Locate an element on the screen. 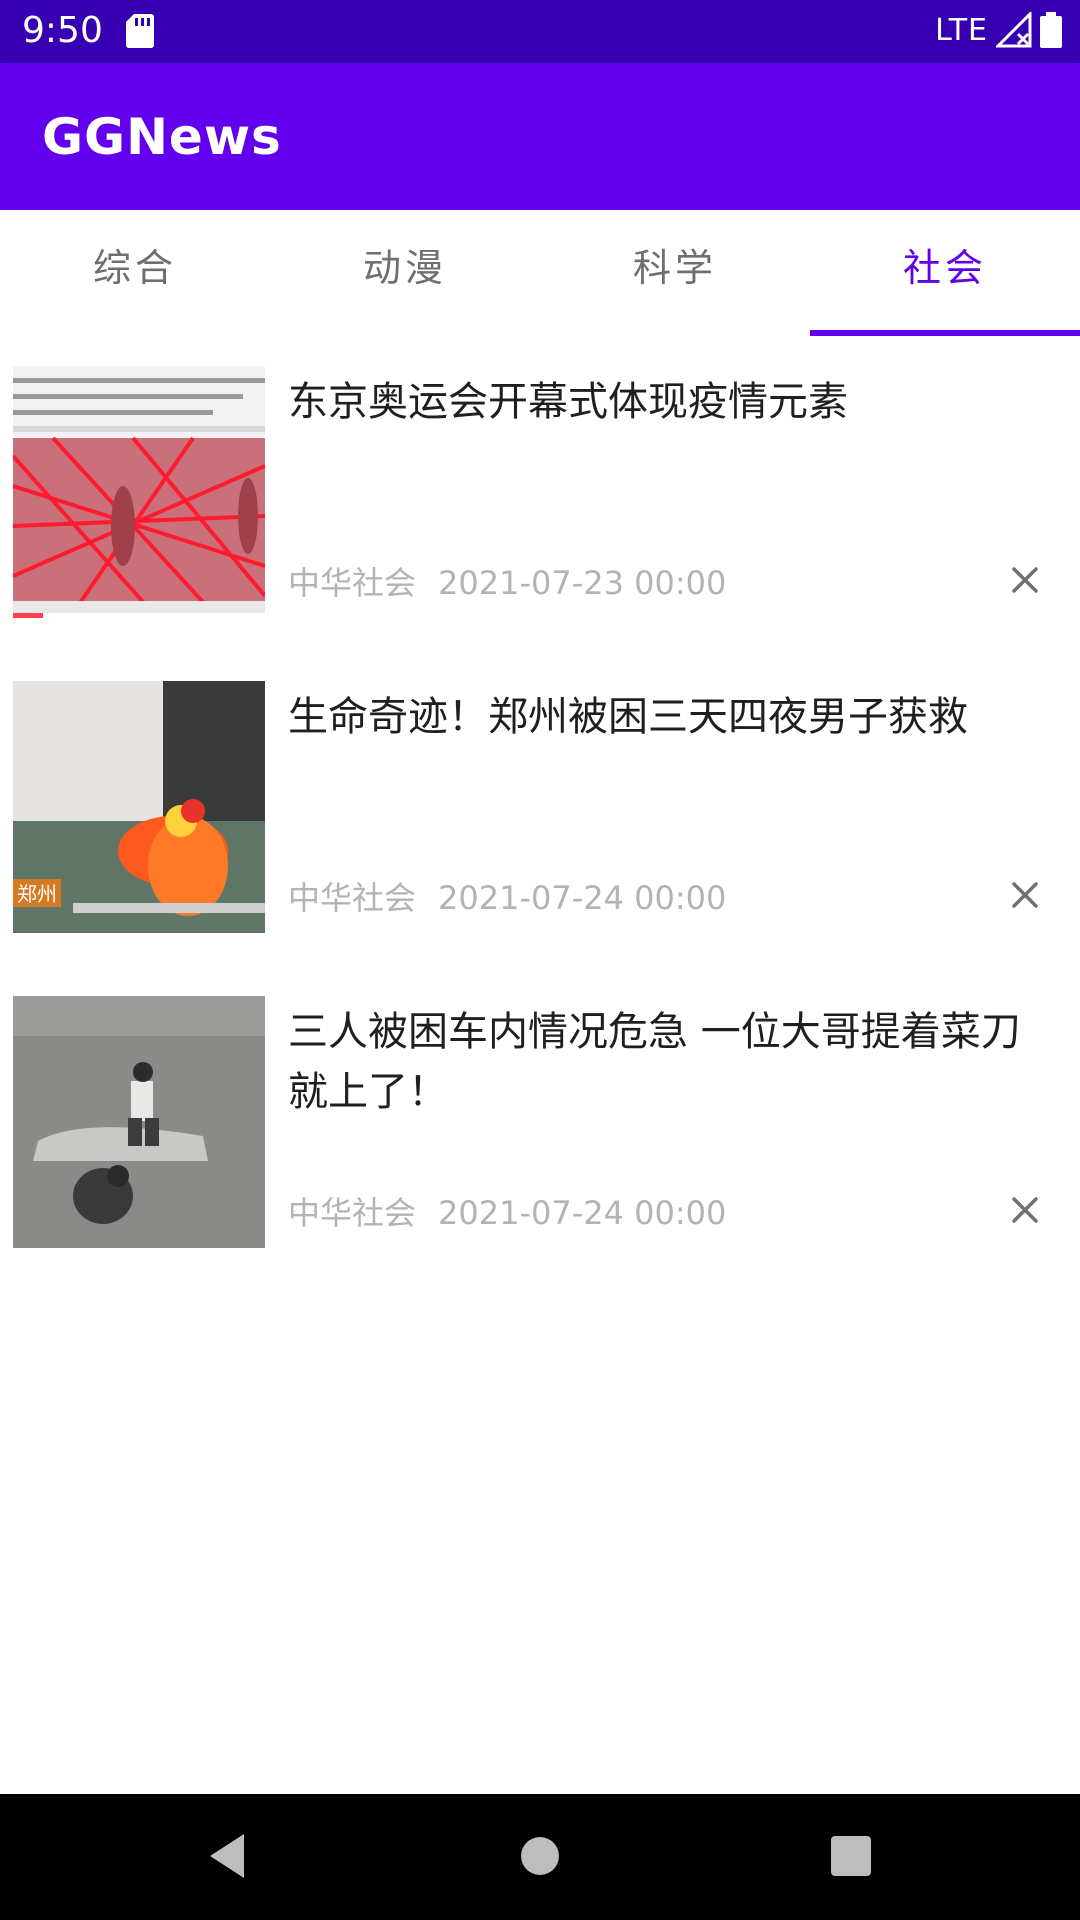  news-thumbnail: 郑州 is located at coordinates (139, 807).